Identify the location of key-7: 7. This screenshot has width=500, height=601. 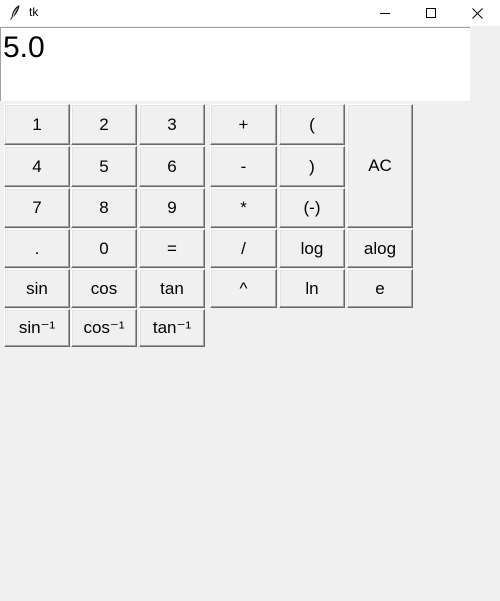
(37, 208).